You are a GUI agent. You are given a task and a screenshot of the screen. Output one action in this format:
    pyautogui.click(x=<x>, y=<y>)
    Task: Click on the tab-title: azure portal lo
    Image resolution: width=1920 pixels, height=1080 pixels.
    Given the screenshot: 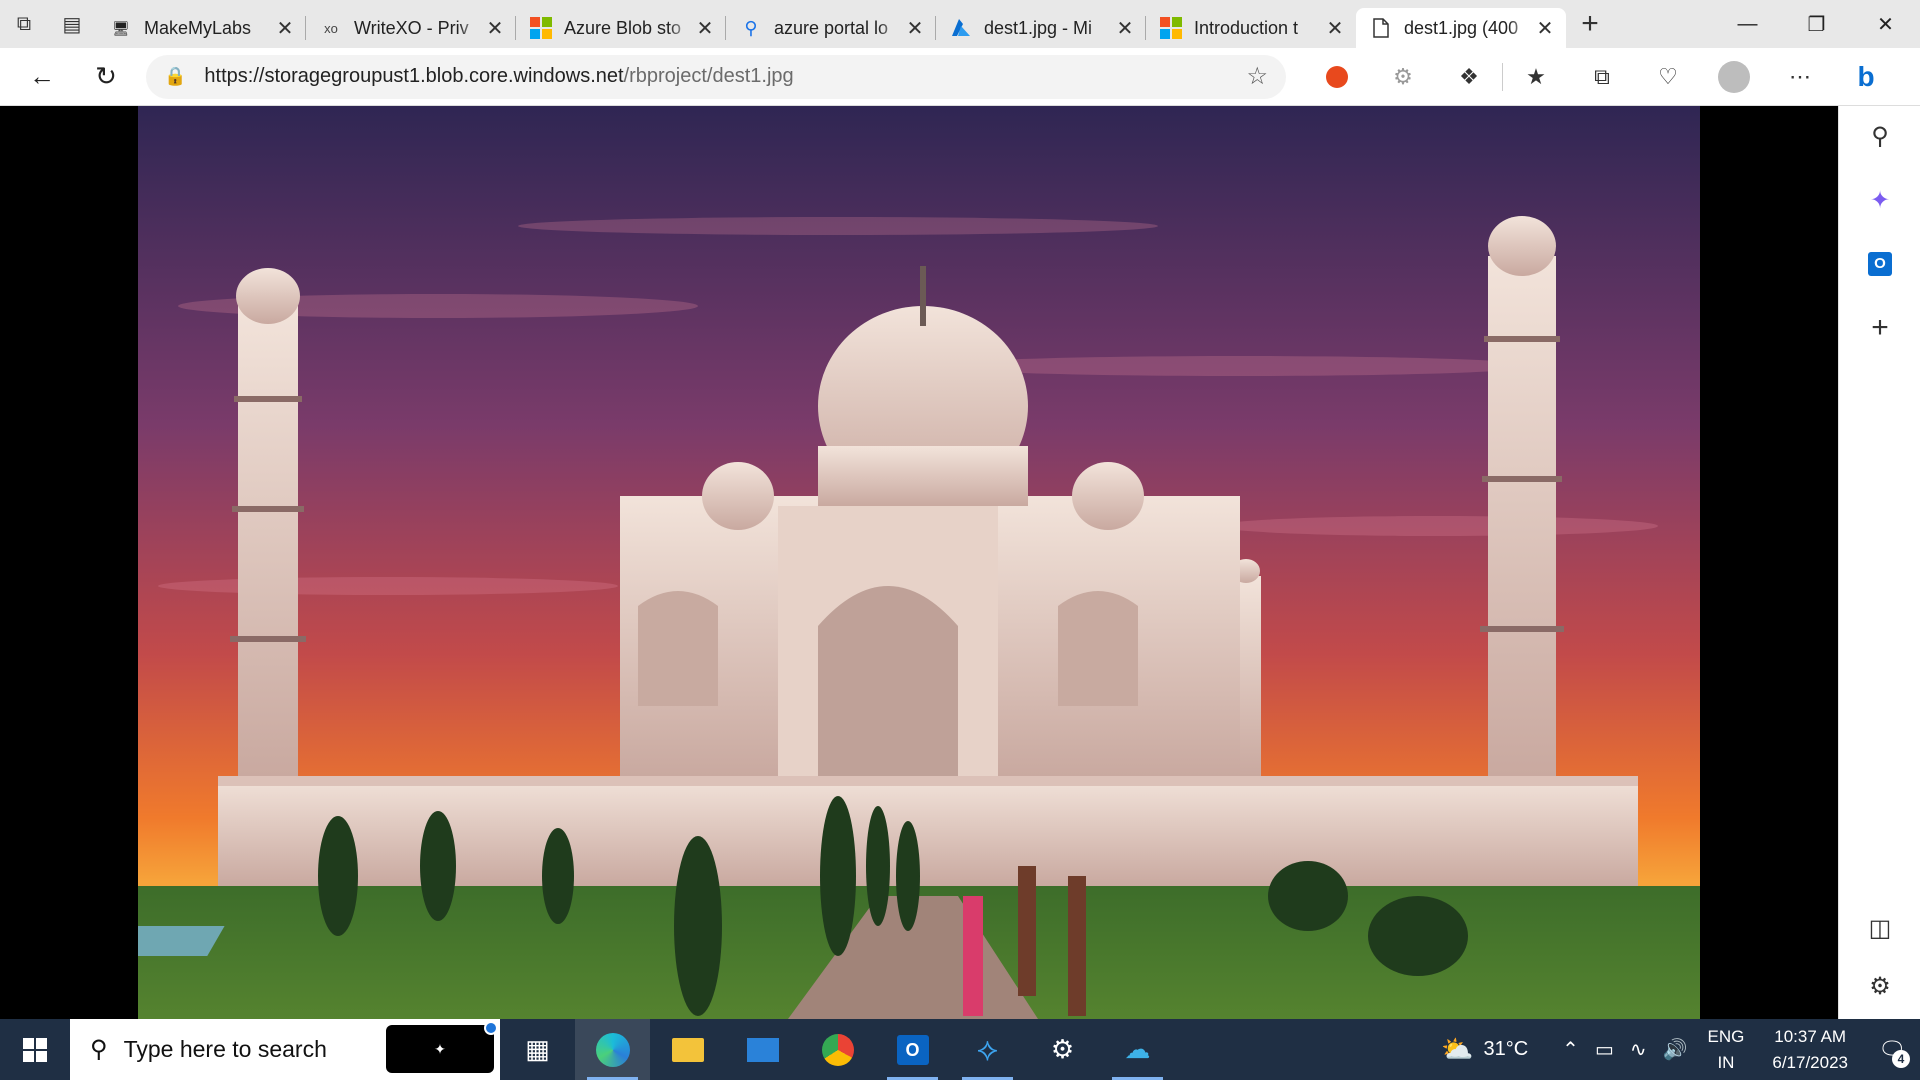 What is the action you would take?
    pyautogui.click(x=831, y=27)
    